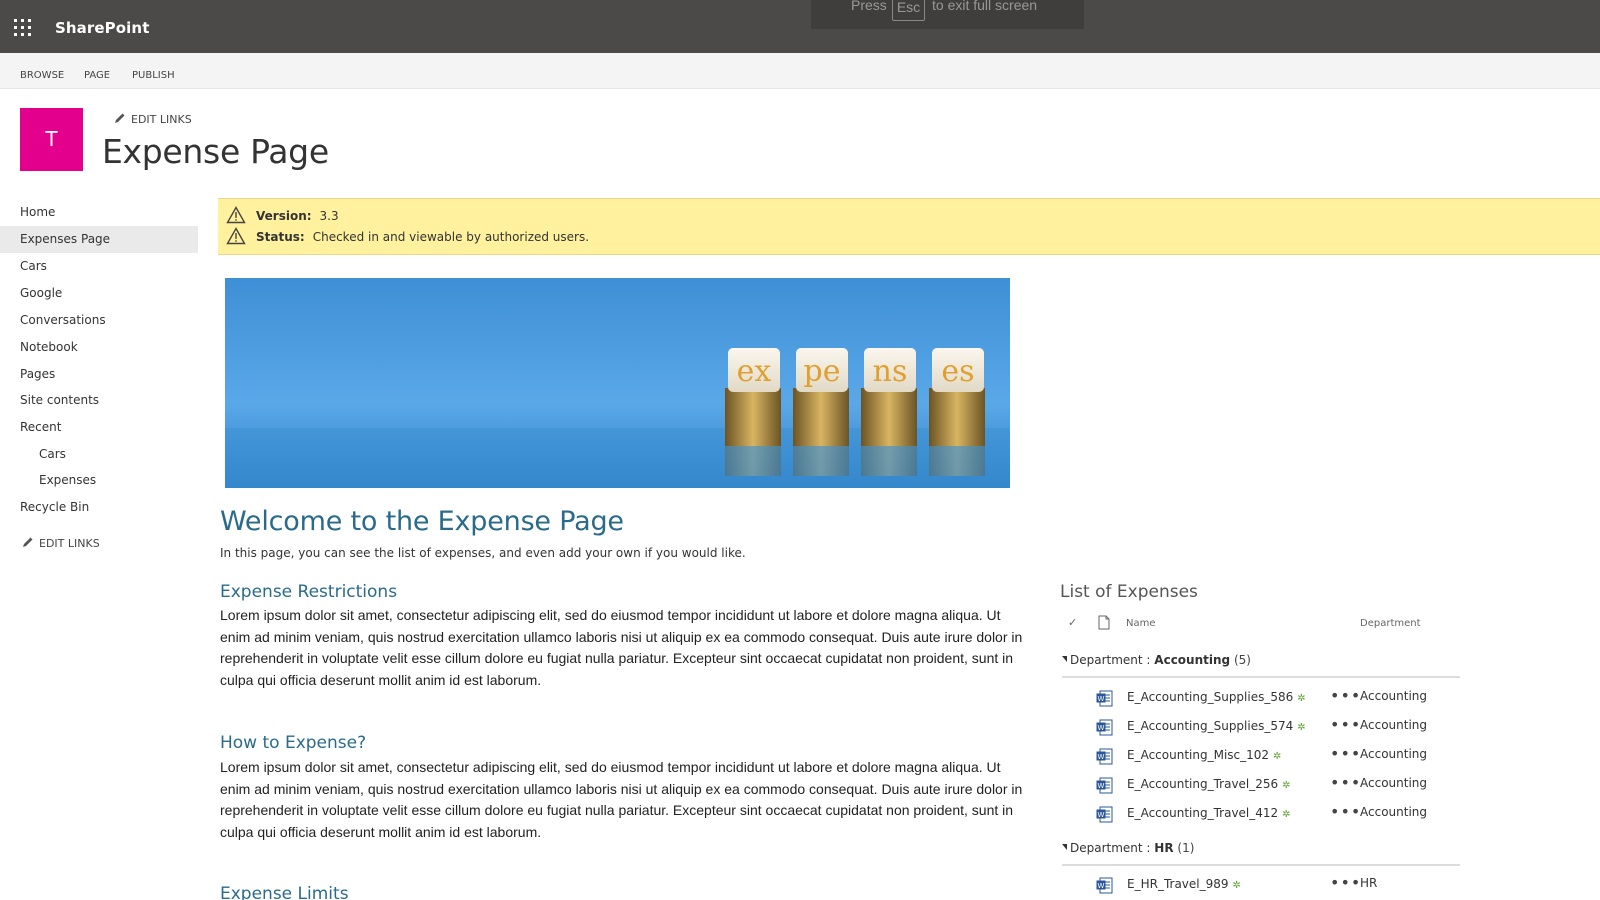 The image size is (1600, 900). What do you see at coordinates (1129, 592) in the screenshot?
I see `expenses-list-title: List of Expenses` at bounding box center [1129, 592].